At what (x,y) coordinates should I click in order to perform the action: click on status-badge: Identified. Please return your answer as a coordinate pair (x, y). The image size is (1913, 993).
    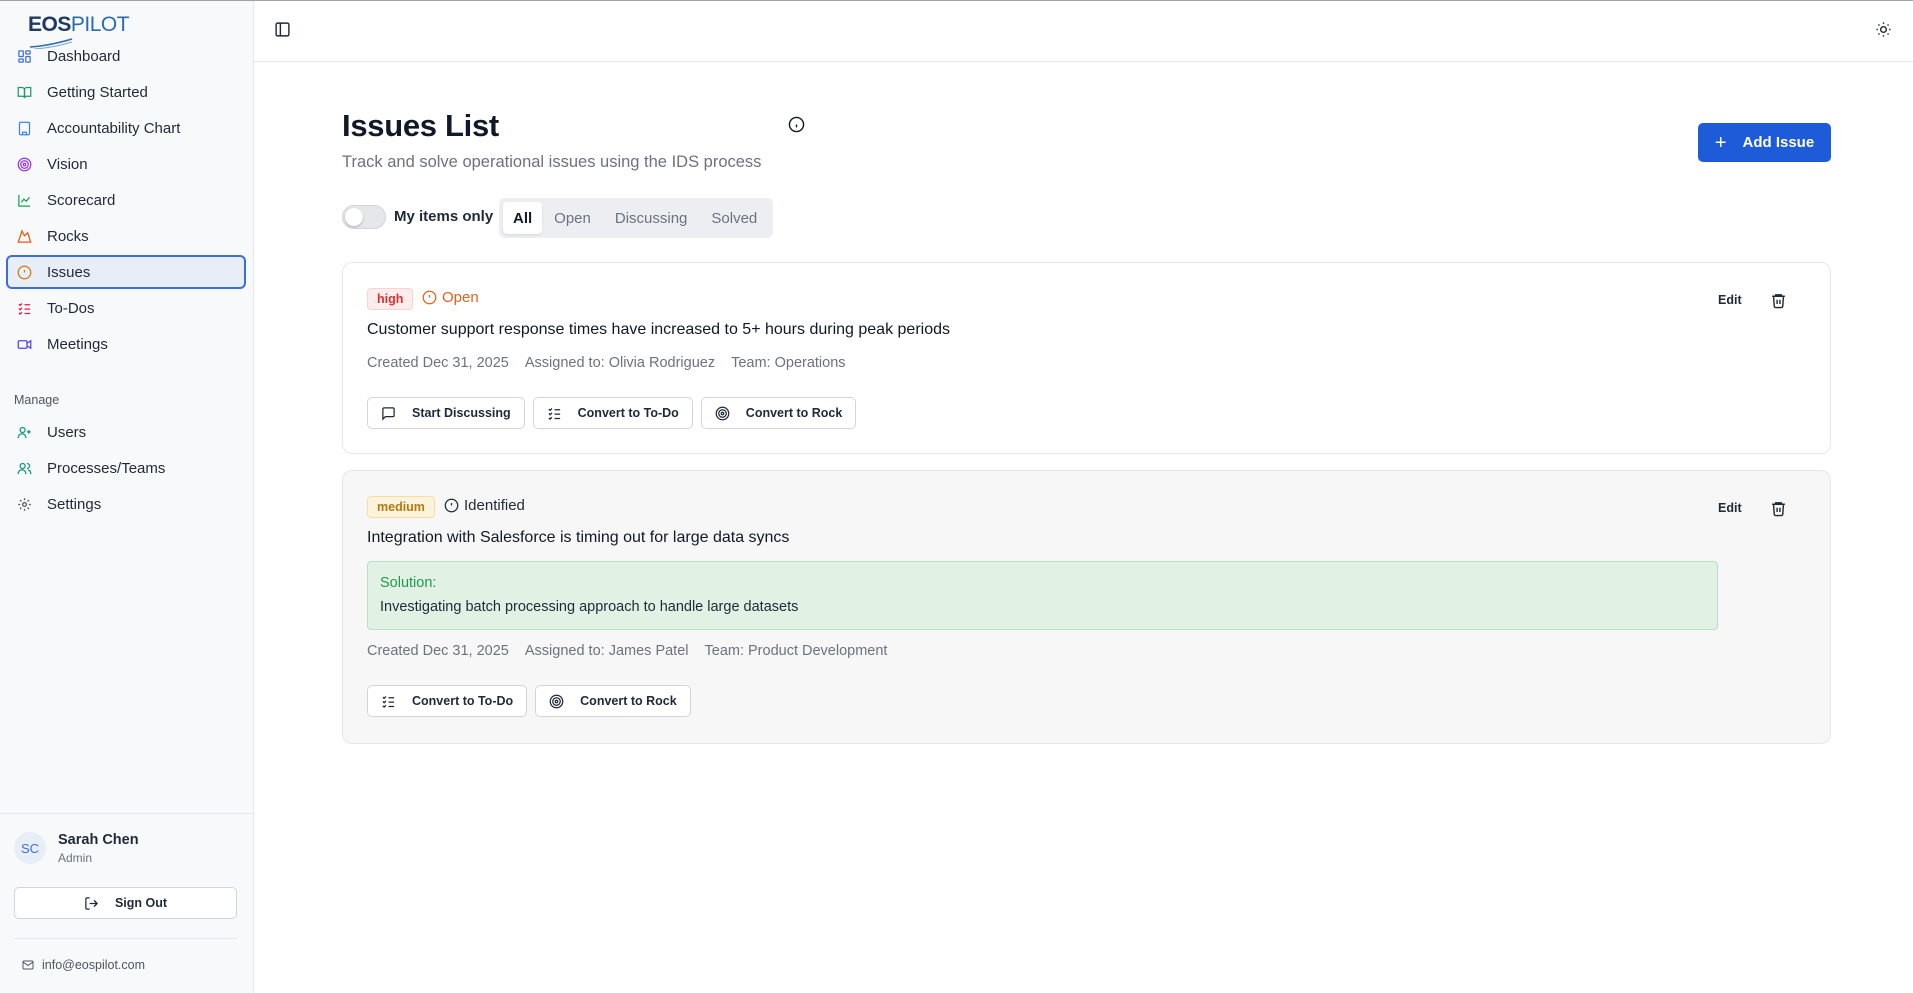
    Looking at the image, I should click on (484, 505).